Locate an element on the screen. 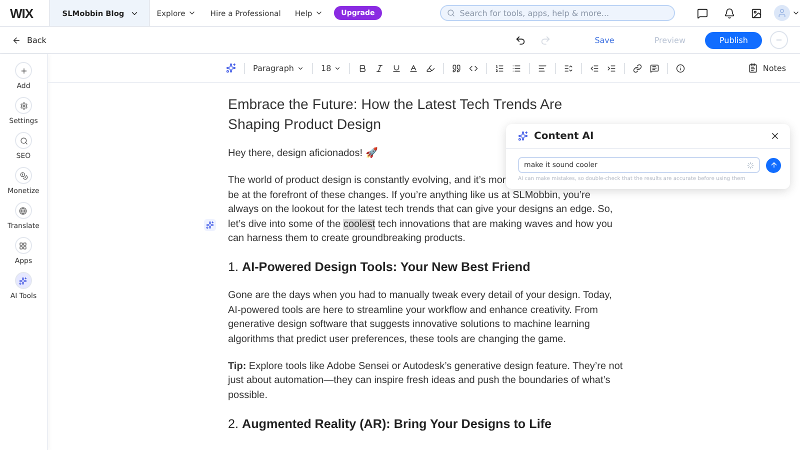 The height and width of the screenshot is (450, 800). article-title: Embrace the Future: How the Latest Tech Trends Are Shaping Product Design is located at coordinates (395, 114).